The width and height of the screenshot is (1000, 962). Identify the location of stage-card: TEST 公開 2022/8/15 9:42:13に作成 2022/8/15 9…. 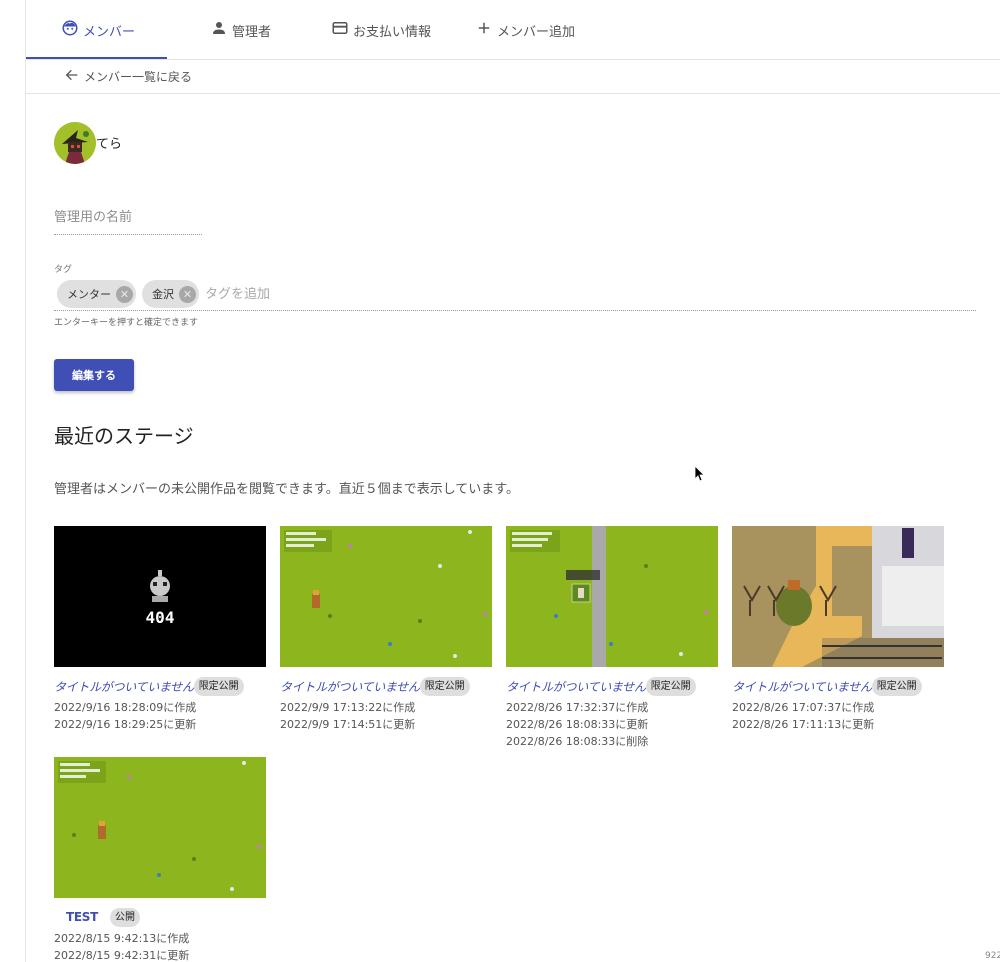
(160, 859).